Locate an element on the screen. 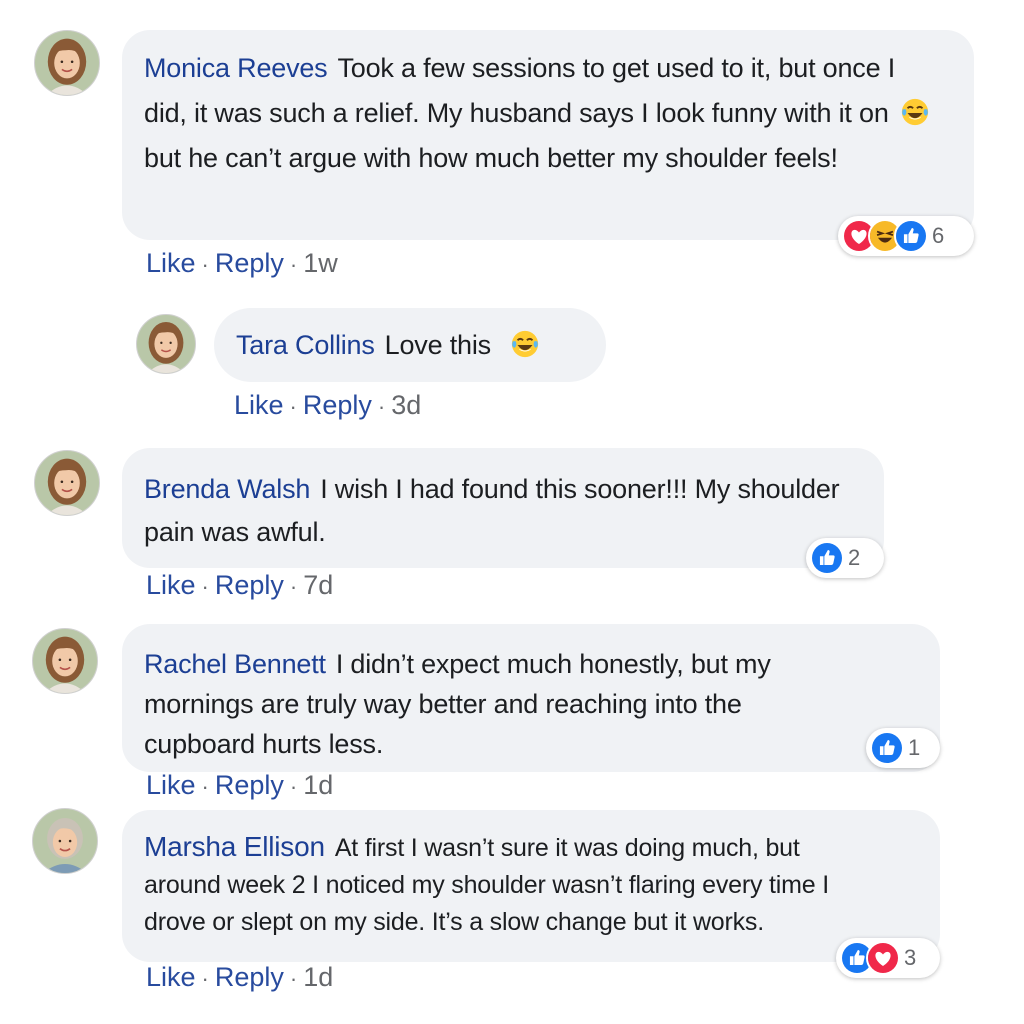 Image resolution: width=1024 pixels, height=1024 pixels. comment-timestamp: 3d is located at coordinates (406, 405).